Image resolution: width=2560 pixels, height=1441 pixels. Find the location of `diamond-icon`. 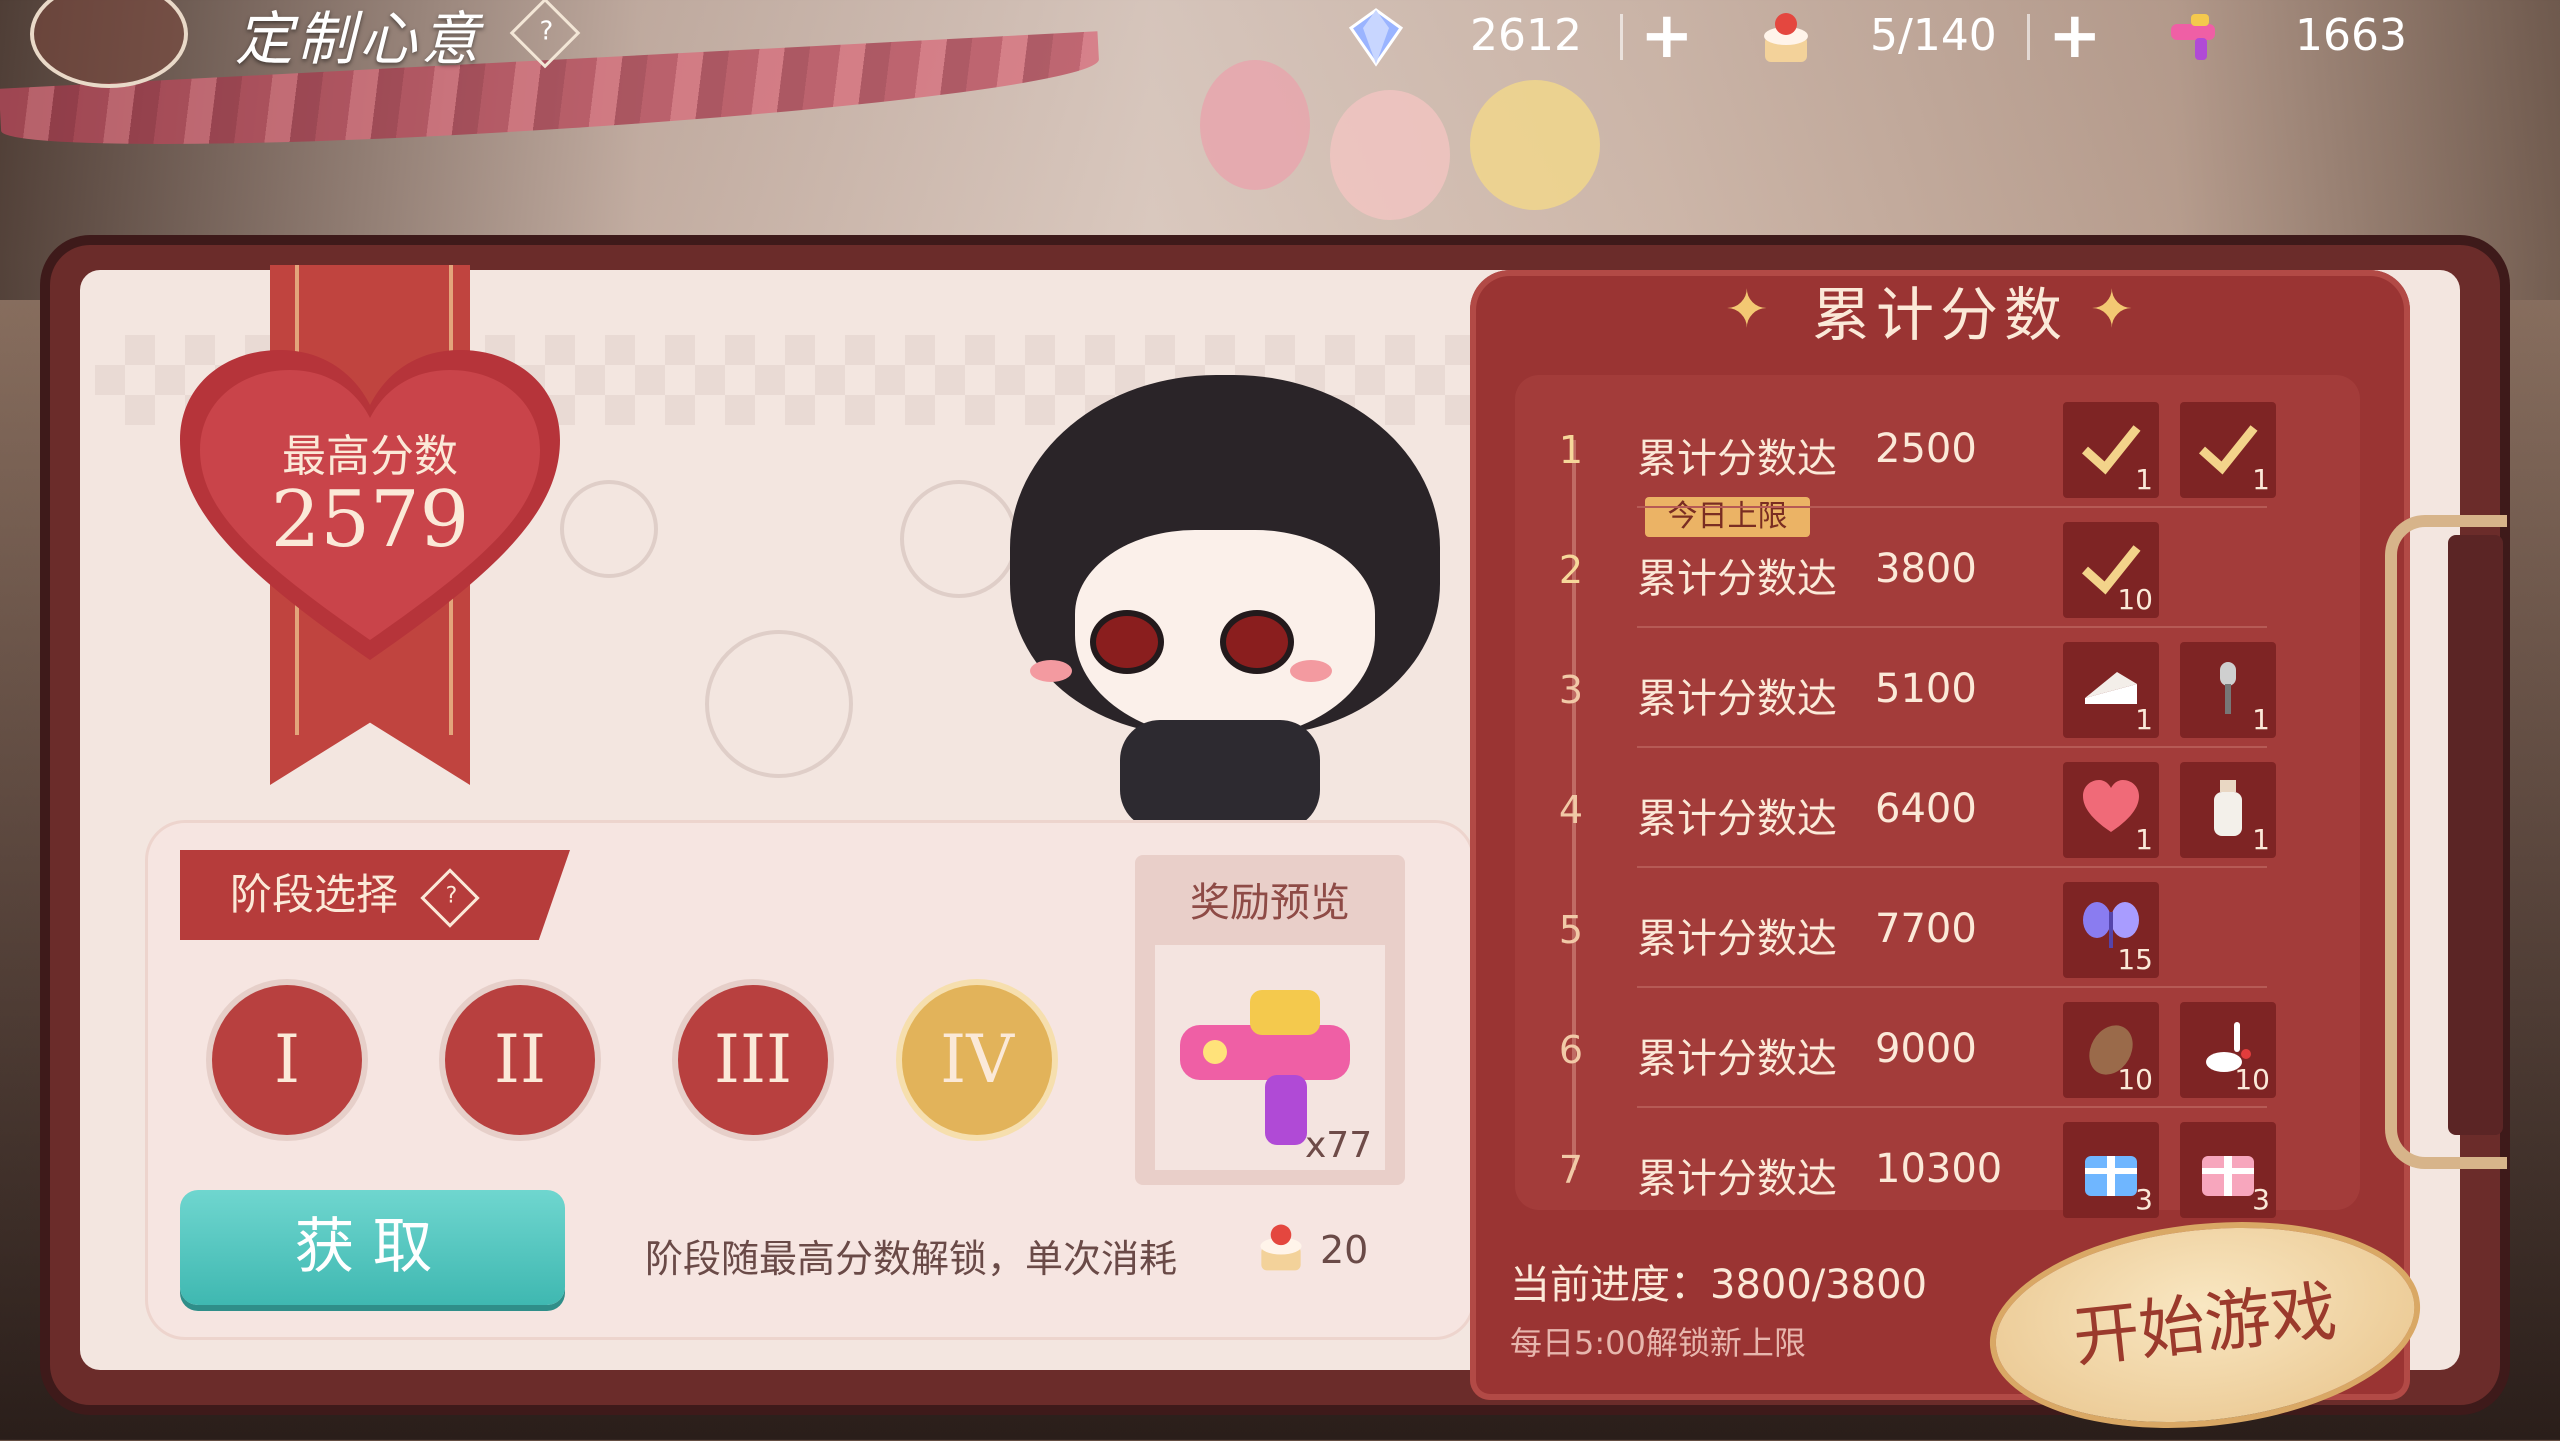

diamond-icon is located at coordinates (1376, 37).